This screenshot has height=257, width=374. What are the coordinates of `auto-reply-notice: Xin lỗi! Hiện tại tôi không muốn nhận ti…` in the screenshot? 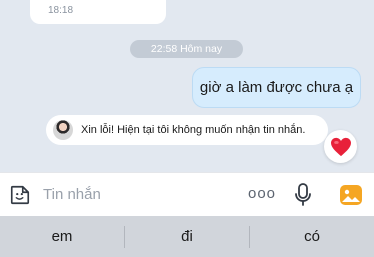 It's located at (187, 130).